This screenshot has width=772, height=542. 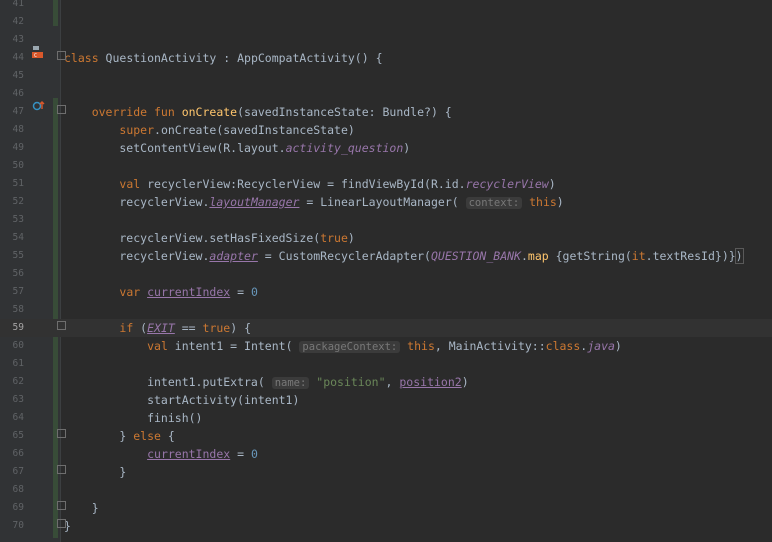 What do you see at coordinates (18, 291) in the screenshot?
I see `line-number: 57` at bounding box center [18, 291].